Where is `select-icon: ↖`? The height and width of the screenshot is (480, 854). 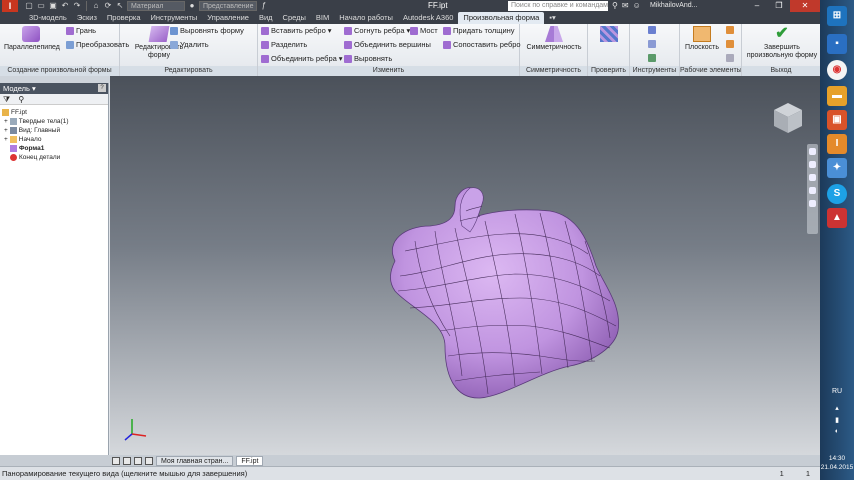
select-icon: ↖ is located at coordinates (120, 6).